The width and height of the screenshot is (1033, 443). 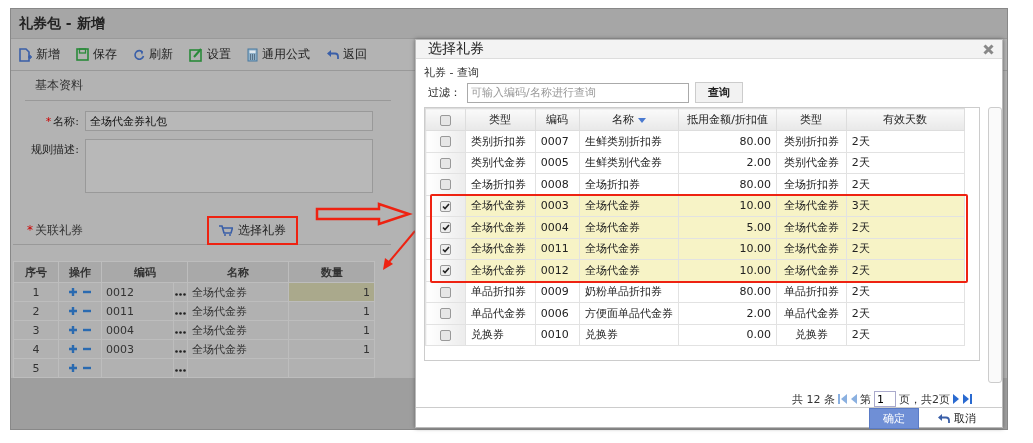 I want to click on description-field, so click(x=229, y=166).